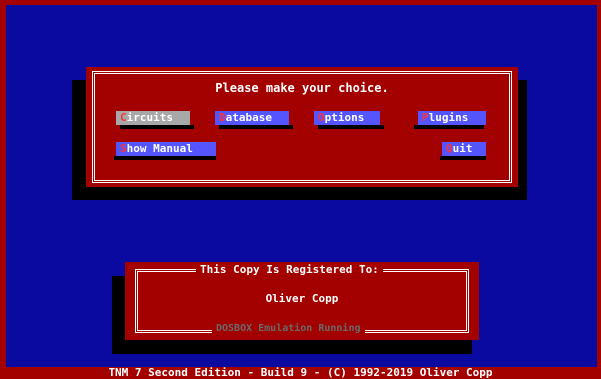 This screenshot has width=601, height=379. Describe the element at coordinates (157, 127) in the screenshot. I see `circuits-button-shadow` at that location.